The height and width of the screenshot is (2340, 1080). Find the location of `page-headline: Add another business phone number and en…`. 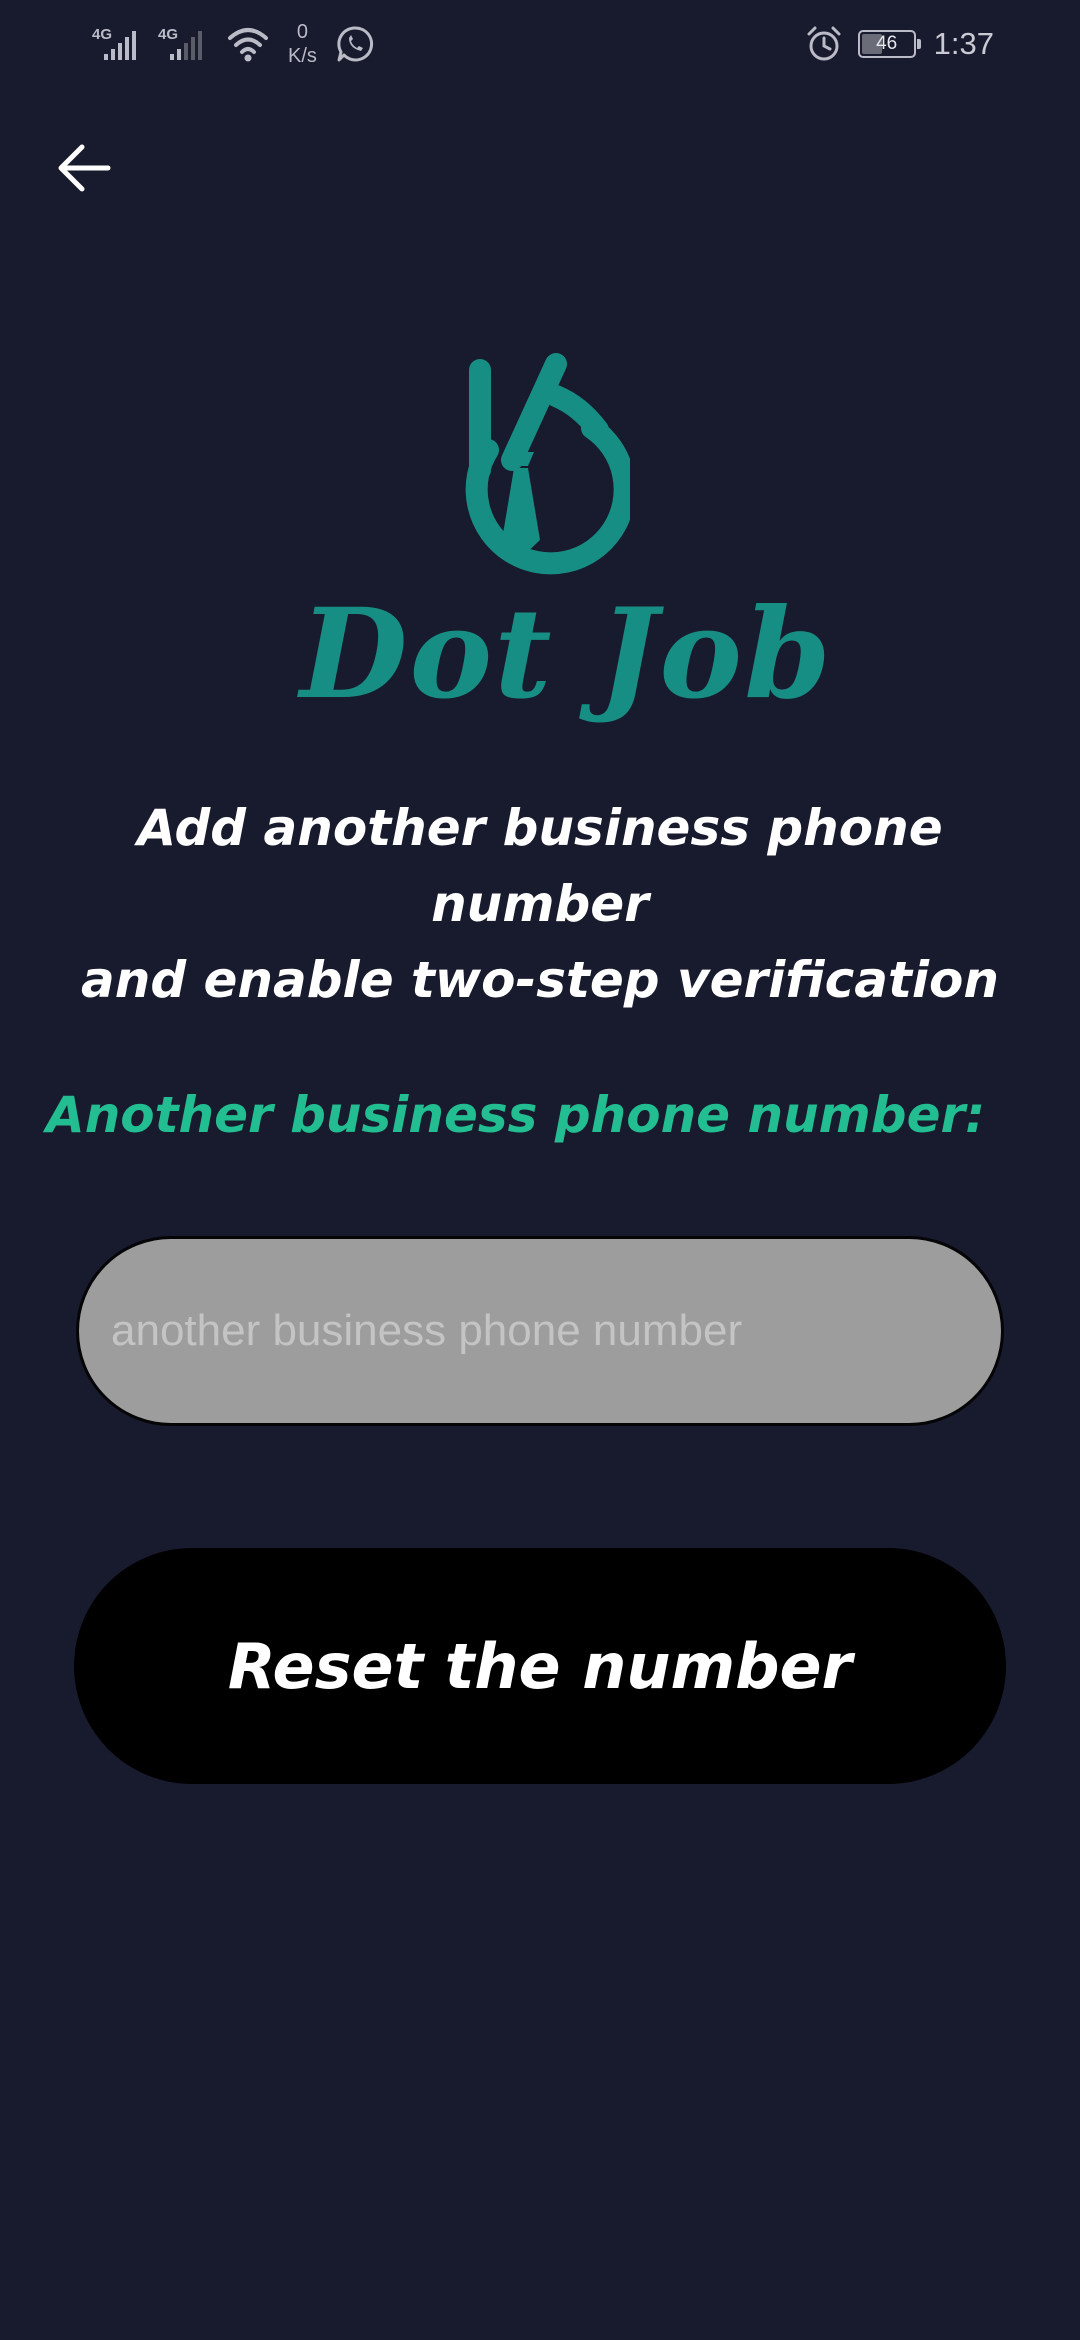

page-headline: Add another business phone number and en… is located at coordinates (540, 904).